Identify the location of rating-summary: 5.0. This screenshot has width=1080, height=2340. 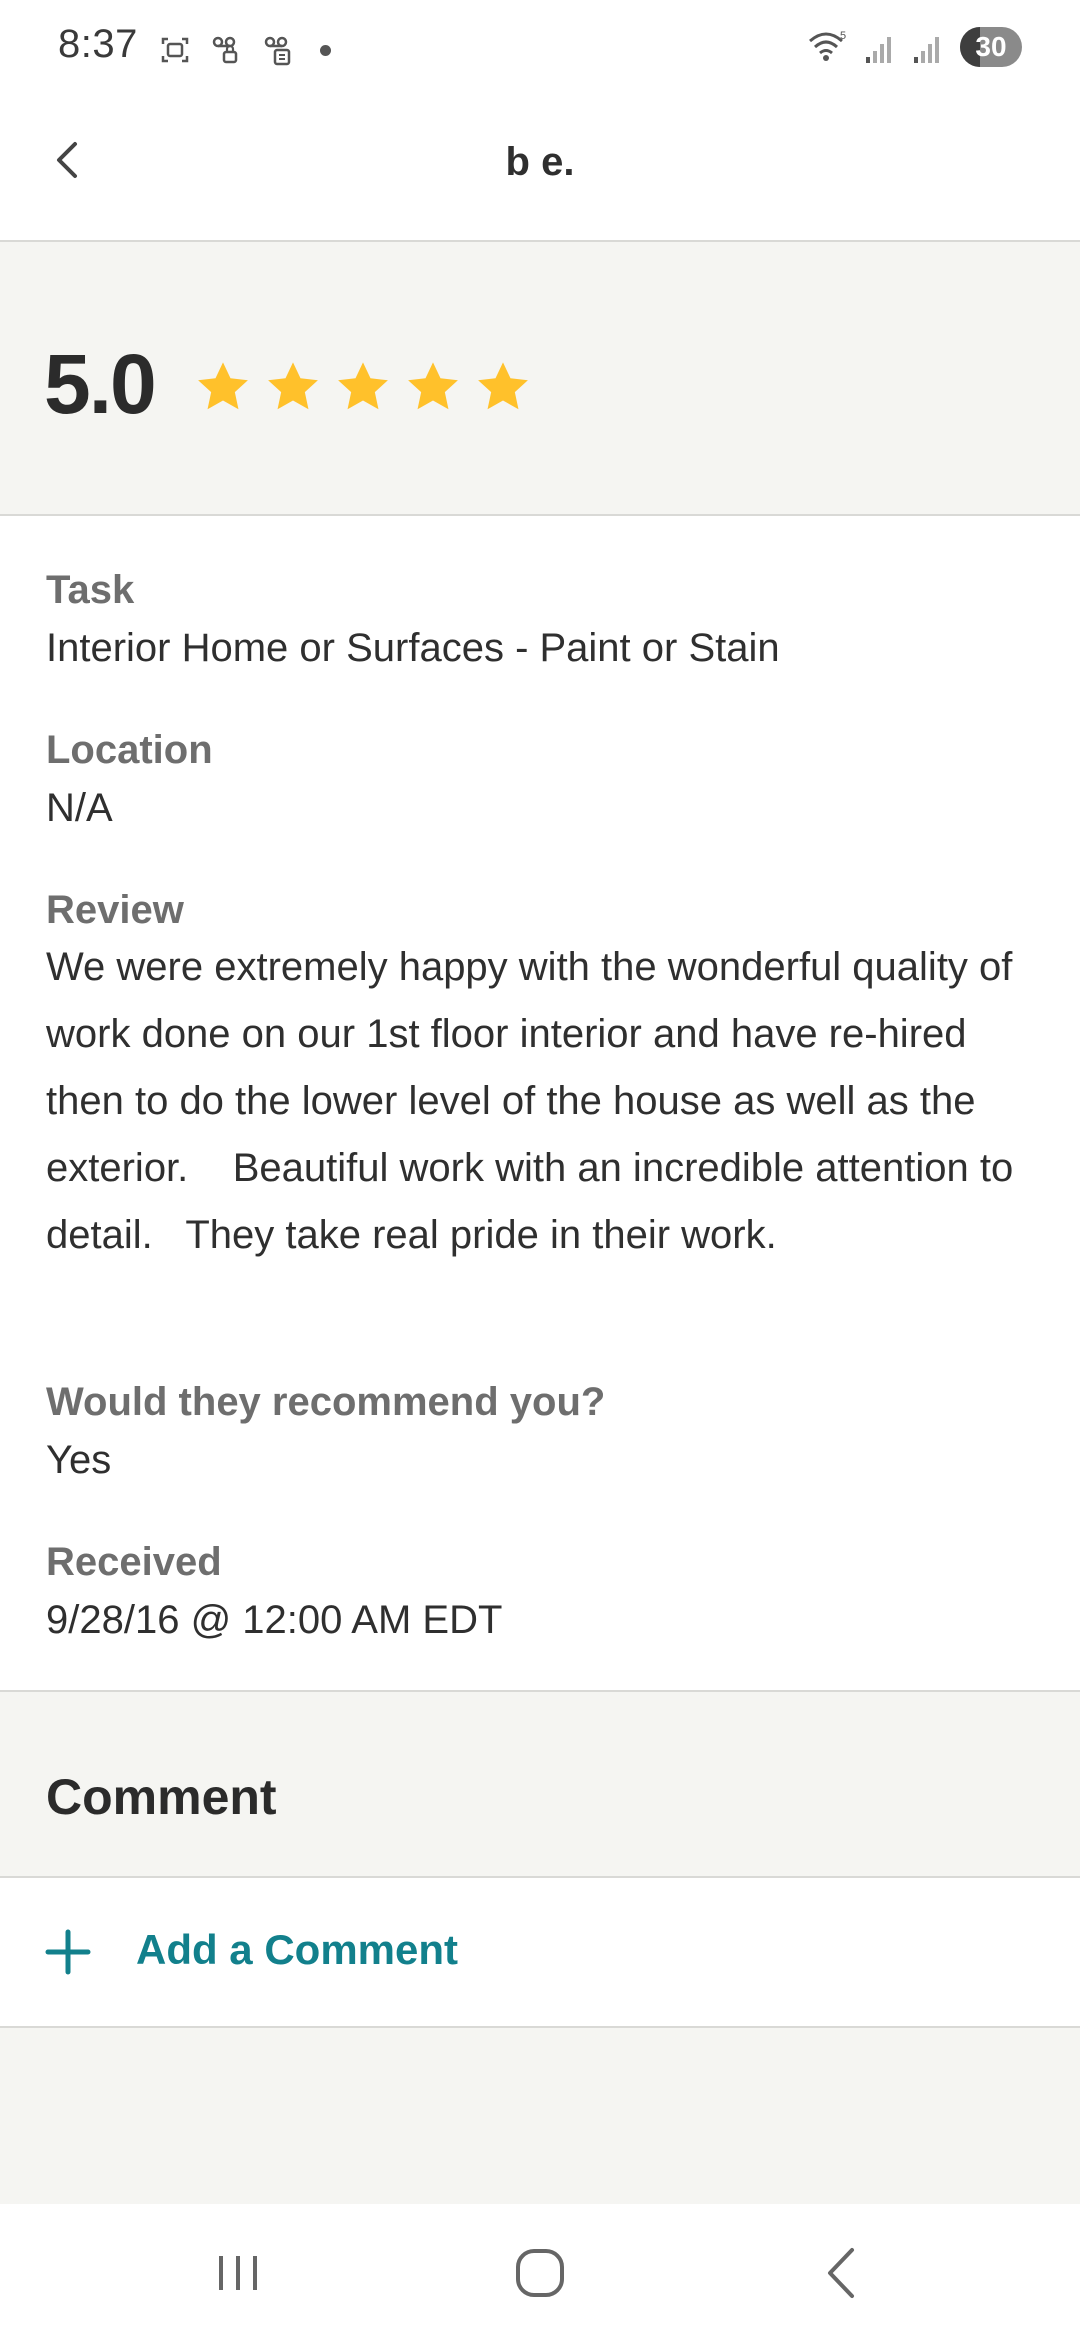
(540, 379).